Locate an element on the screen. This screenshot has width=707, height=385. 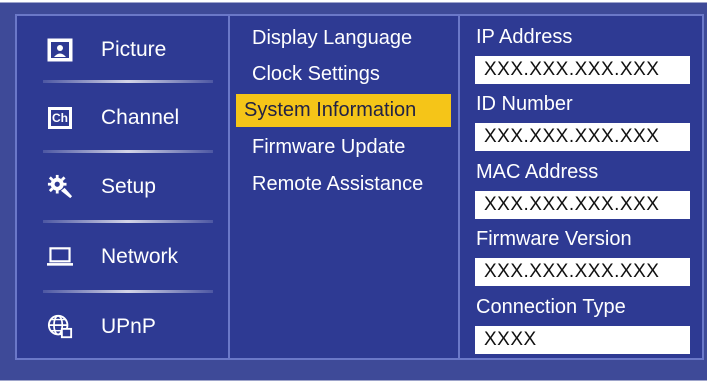
firmware-version-label: Firmware Version is located at coordinates (554, 239).